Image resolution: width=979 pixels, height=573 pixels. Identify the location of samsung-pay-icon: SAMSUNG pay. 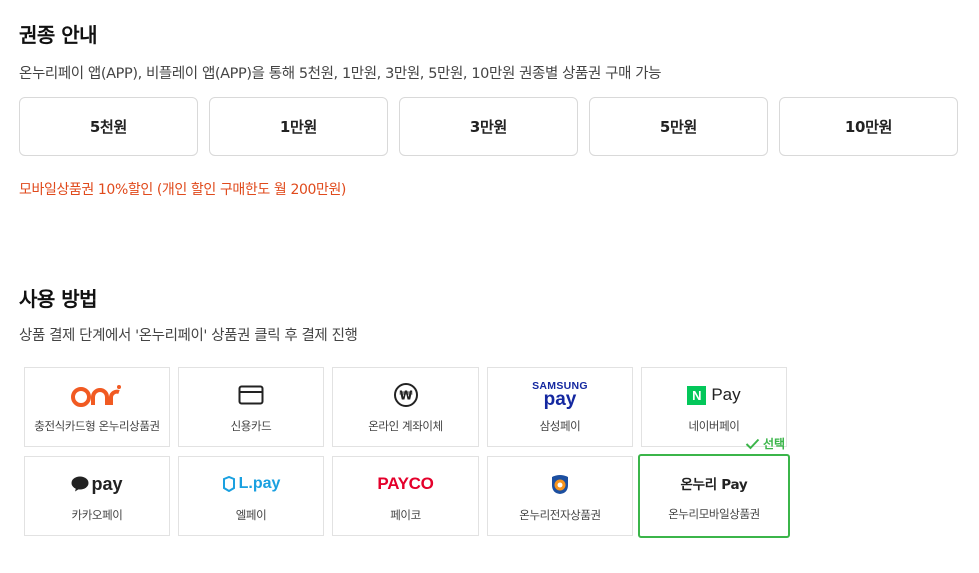
(560, 395).